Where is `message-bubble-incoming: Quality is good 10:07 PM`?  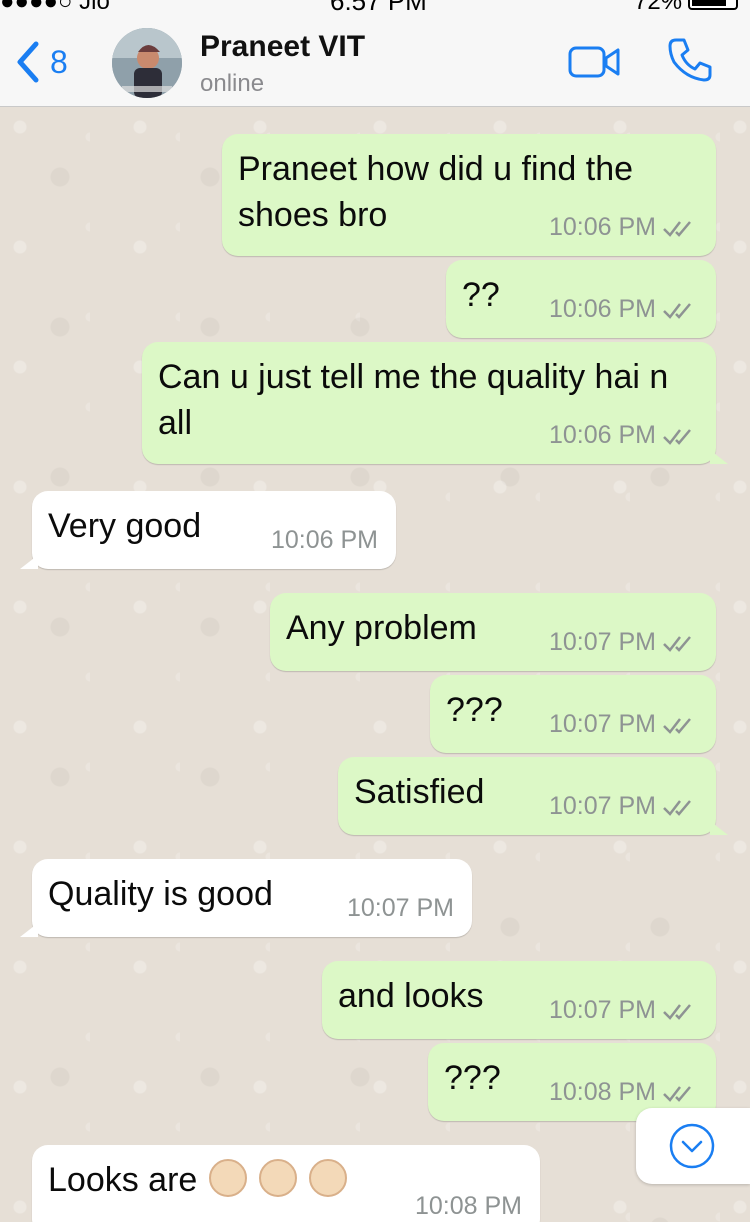
message-bubble-incoming: Quality is good 10:07 PM is located at coordinates (246, 898).